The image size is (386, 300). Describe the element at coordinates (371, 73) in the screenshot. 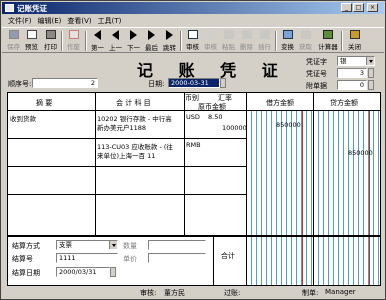

I see `voucher-number-spinner` at that location.